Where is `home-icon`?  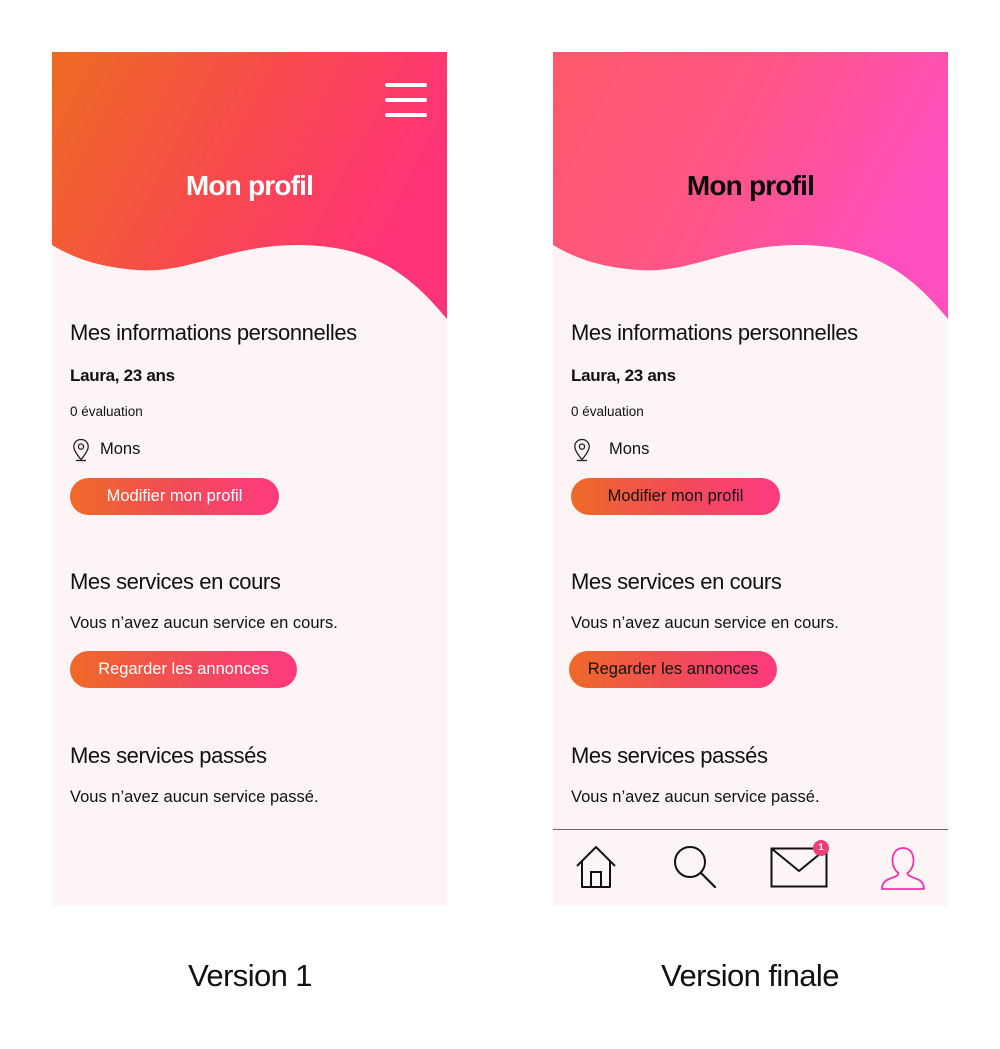 home-icon is located at coordinates (596, 867).